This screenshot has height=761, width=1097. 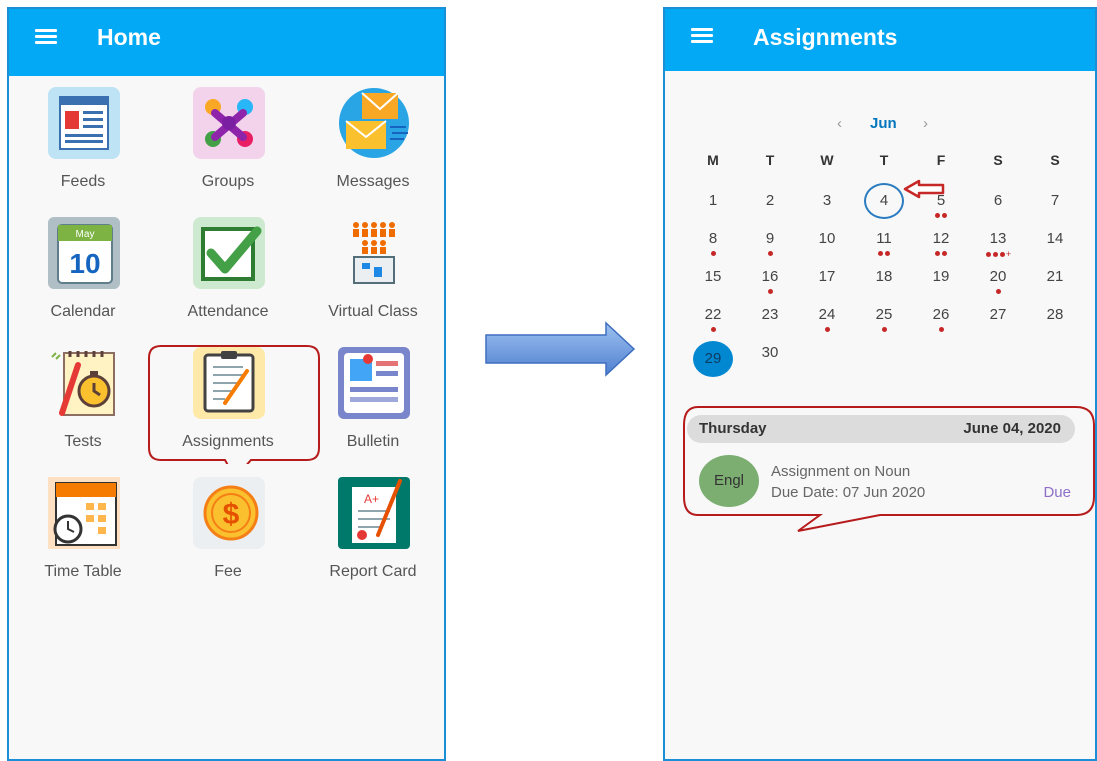 What do you see at coordinates (1055, 314) in the screenshot?
I see `calendar-day-number: 28` at bounding box center [1055, 314].